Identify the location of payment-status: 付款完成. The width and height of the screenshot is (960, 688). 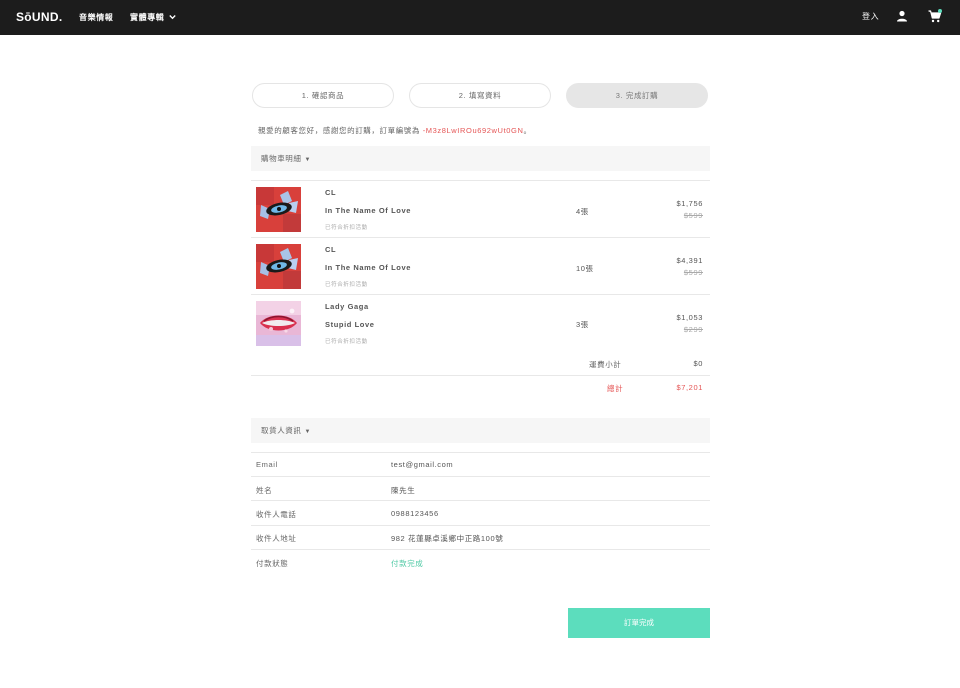
(407, 563).